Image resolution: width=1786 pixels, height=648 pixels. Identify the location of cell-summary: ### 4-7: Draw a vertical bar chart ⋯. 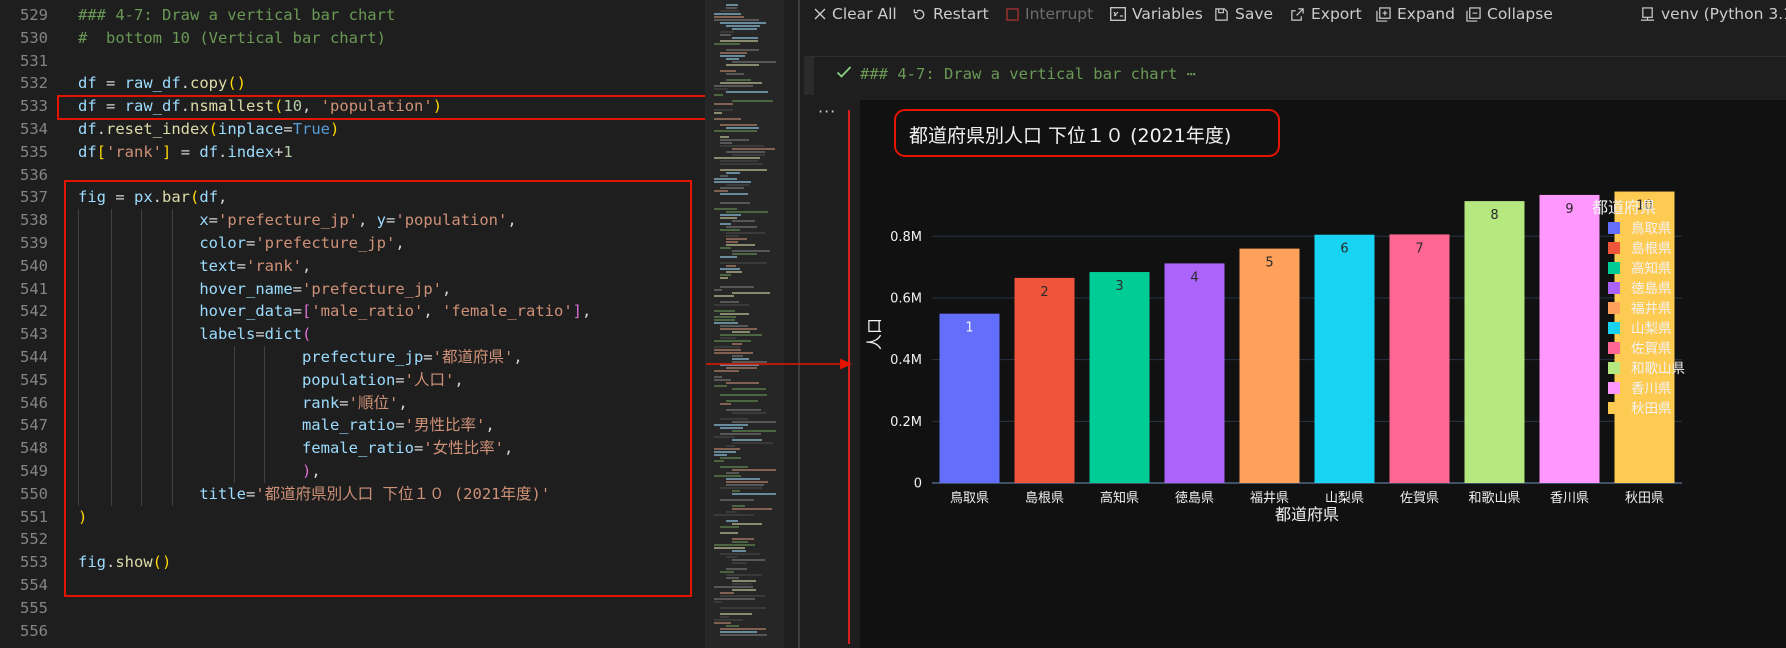
(1028, 74).